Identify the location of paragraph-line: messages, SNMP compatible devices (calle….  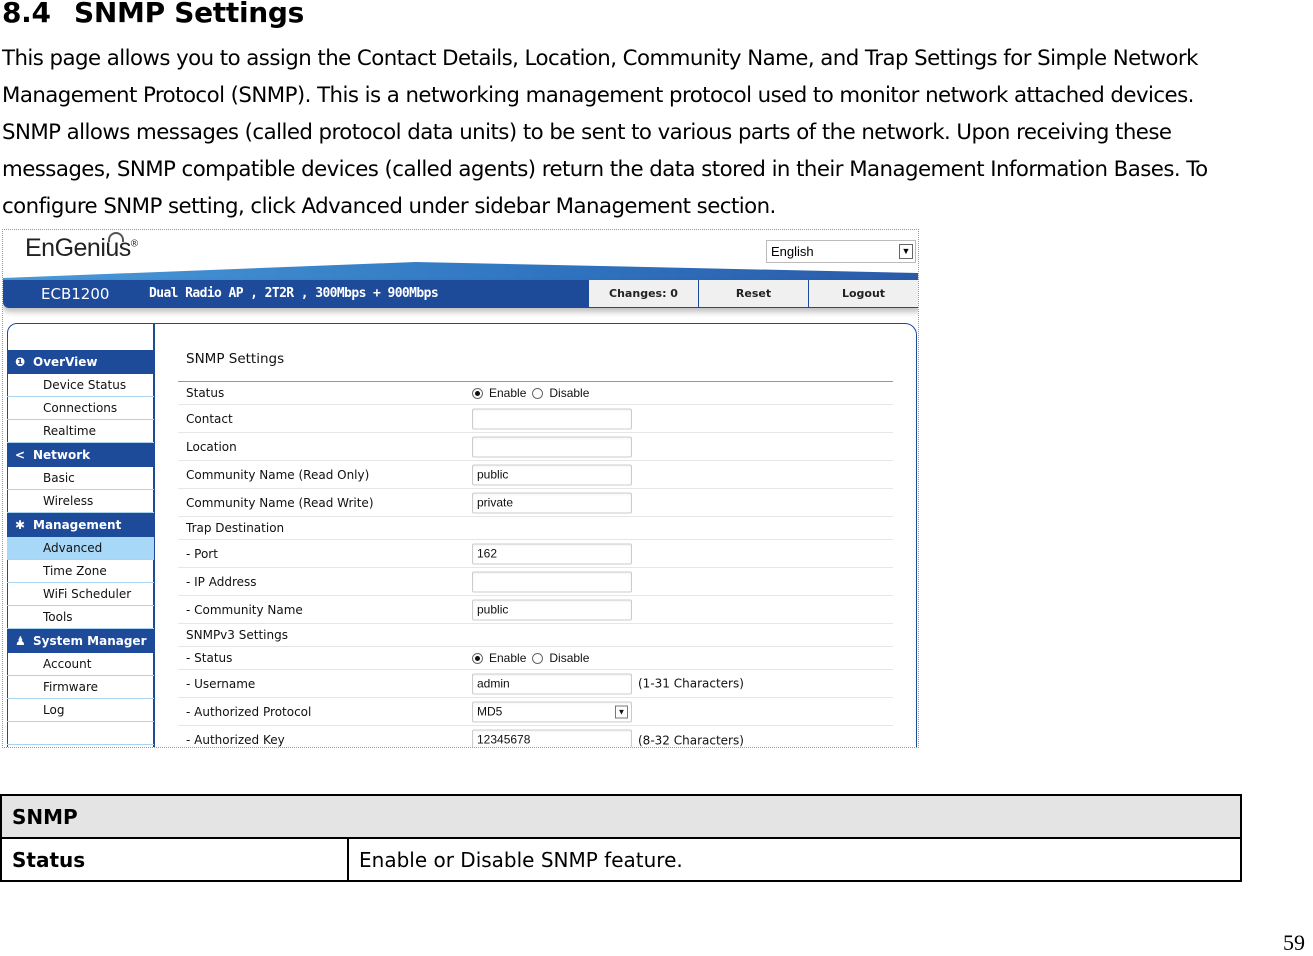
(605, 169).